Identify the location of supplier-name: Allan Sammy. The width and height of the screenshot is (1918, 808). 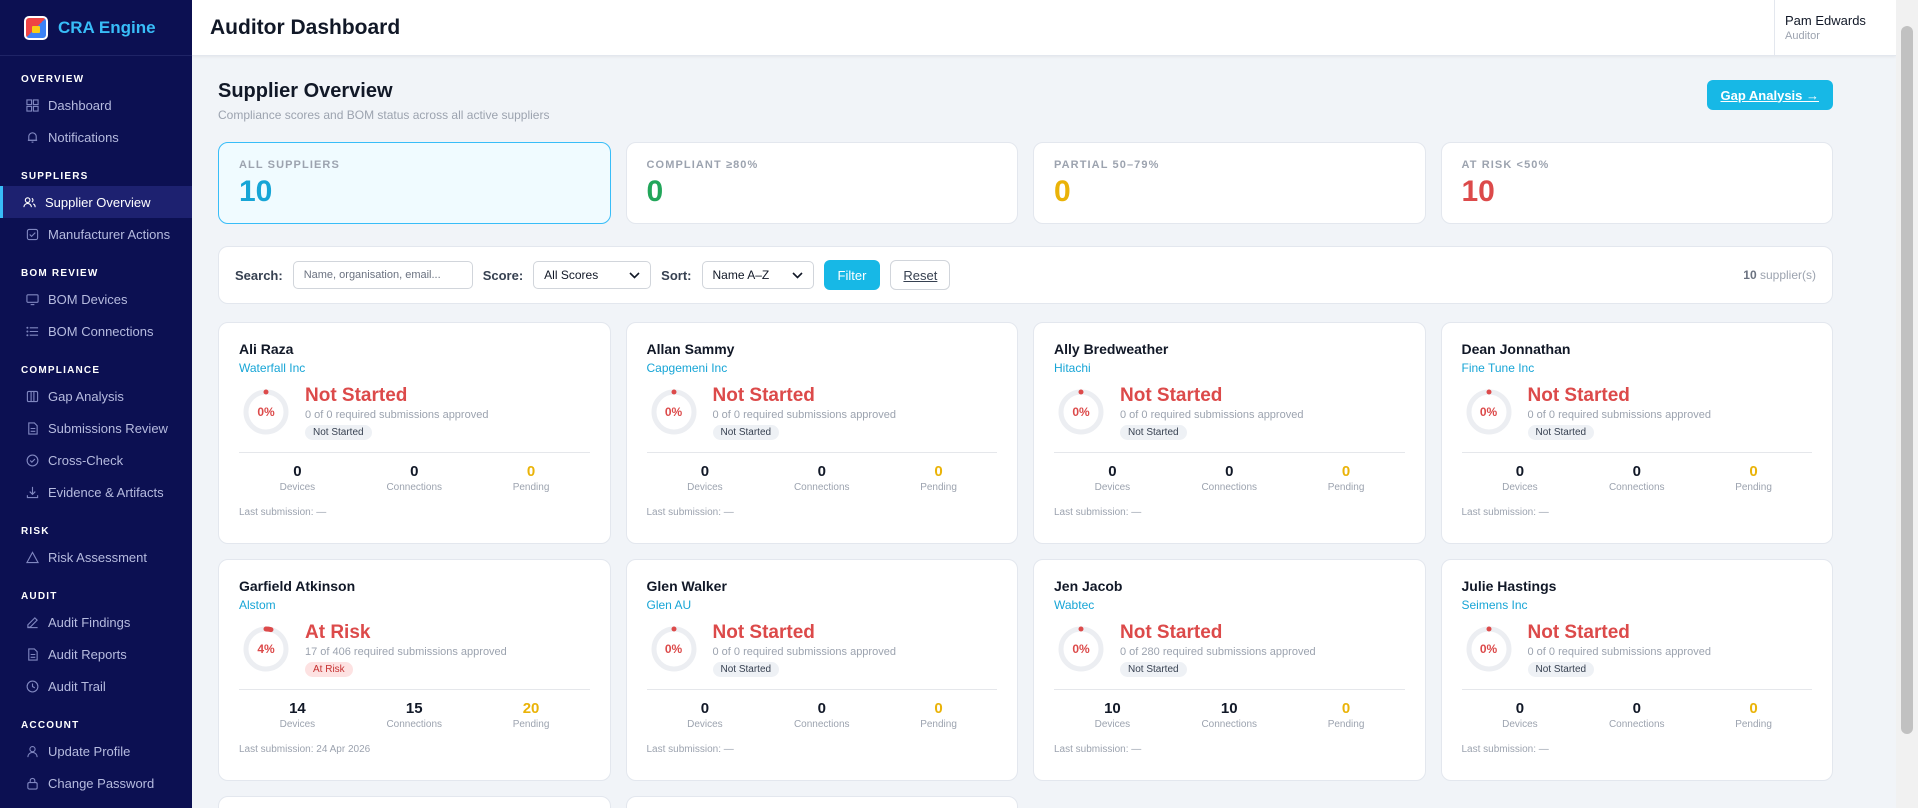
(690, 349).